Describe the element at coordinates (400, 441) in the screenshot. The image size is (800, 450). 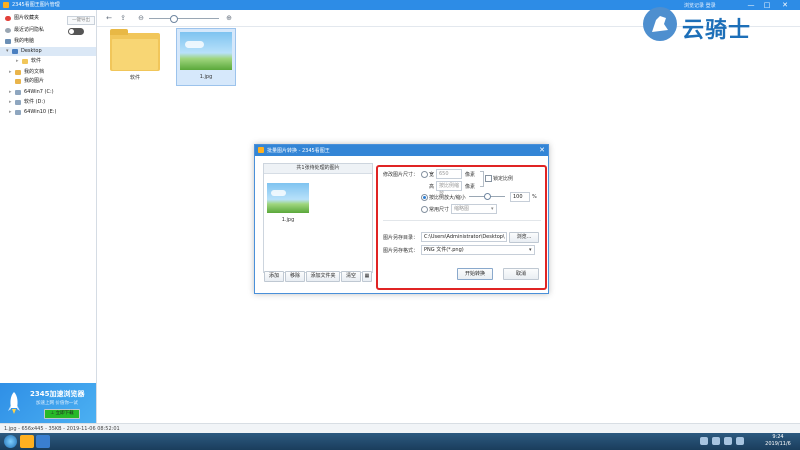
I see `taskbar: 9:24 2019/11/6` at that location.